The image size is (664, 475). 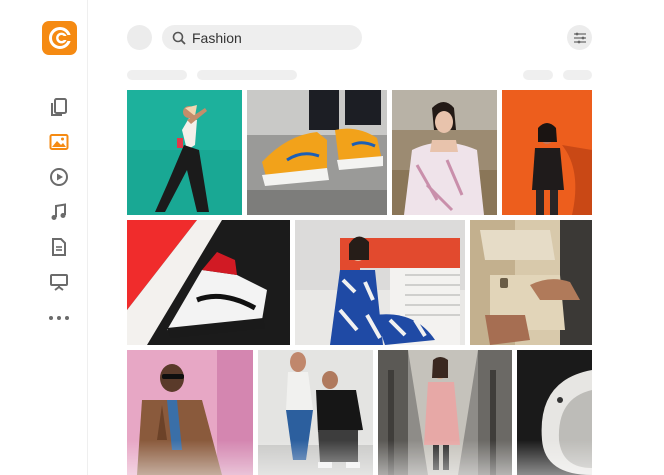 What do you see at coordinates (59, 38) in the screenshot?
I see `app-logo` at bounding box center [59, 38].